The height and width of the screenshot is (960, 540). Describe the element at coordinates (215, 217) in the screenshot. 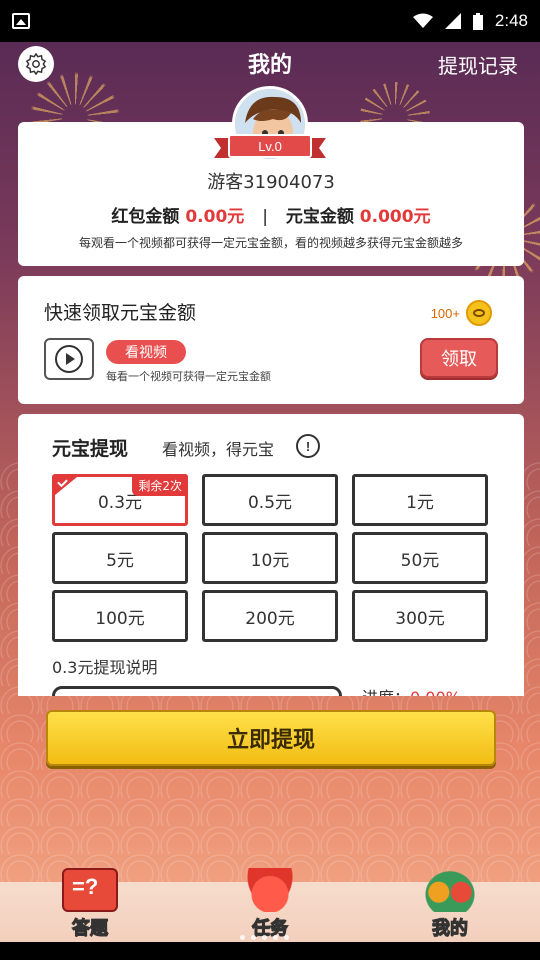

I see `red-packet-amount: 0.00元` at that location.